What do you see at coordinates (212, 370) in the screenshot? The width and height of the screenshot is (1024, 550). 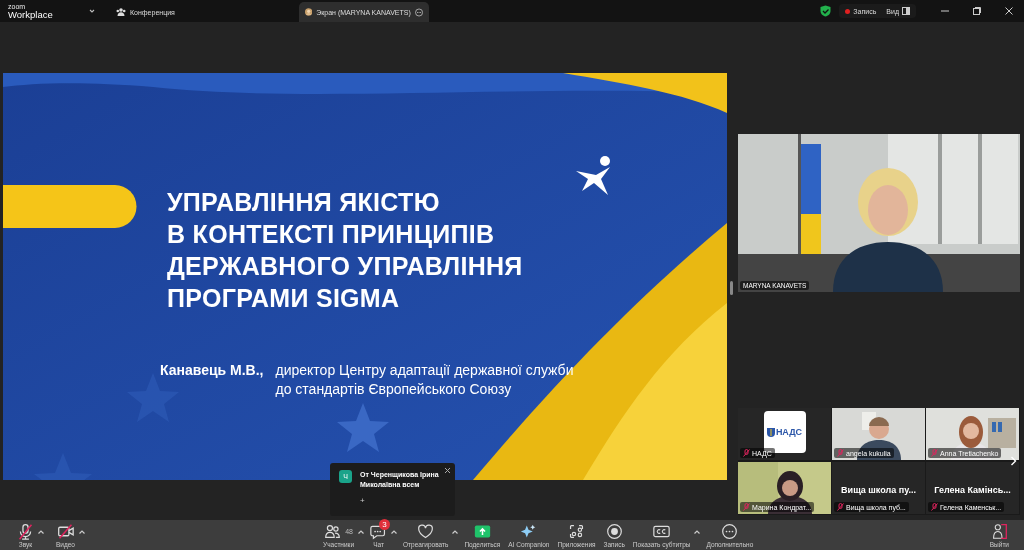 I see `author-name: Канавець М.В.,` at bounding box center [212, 370].